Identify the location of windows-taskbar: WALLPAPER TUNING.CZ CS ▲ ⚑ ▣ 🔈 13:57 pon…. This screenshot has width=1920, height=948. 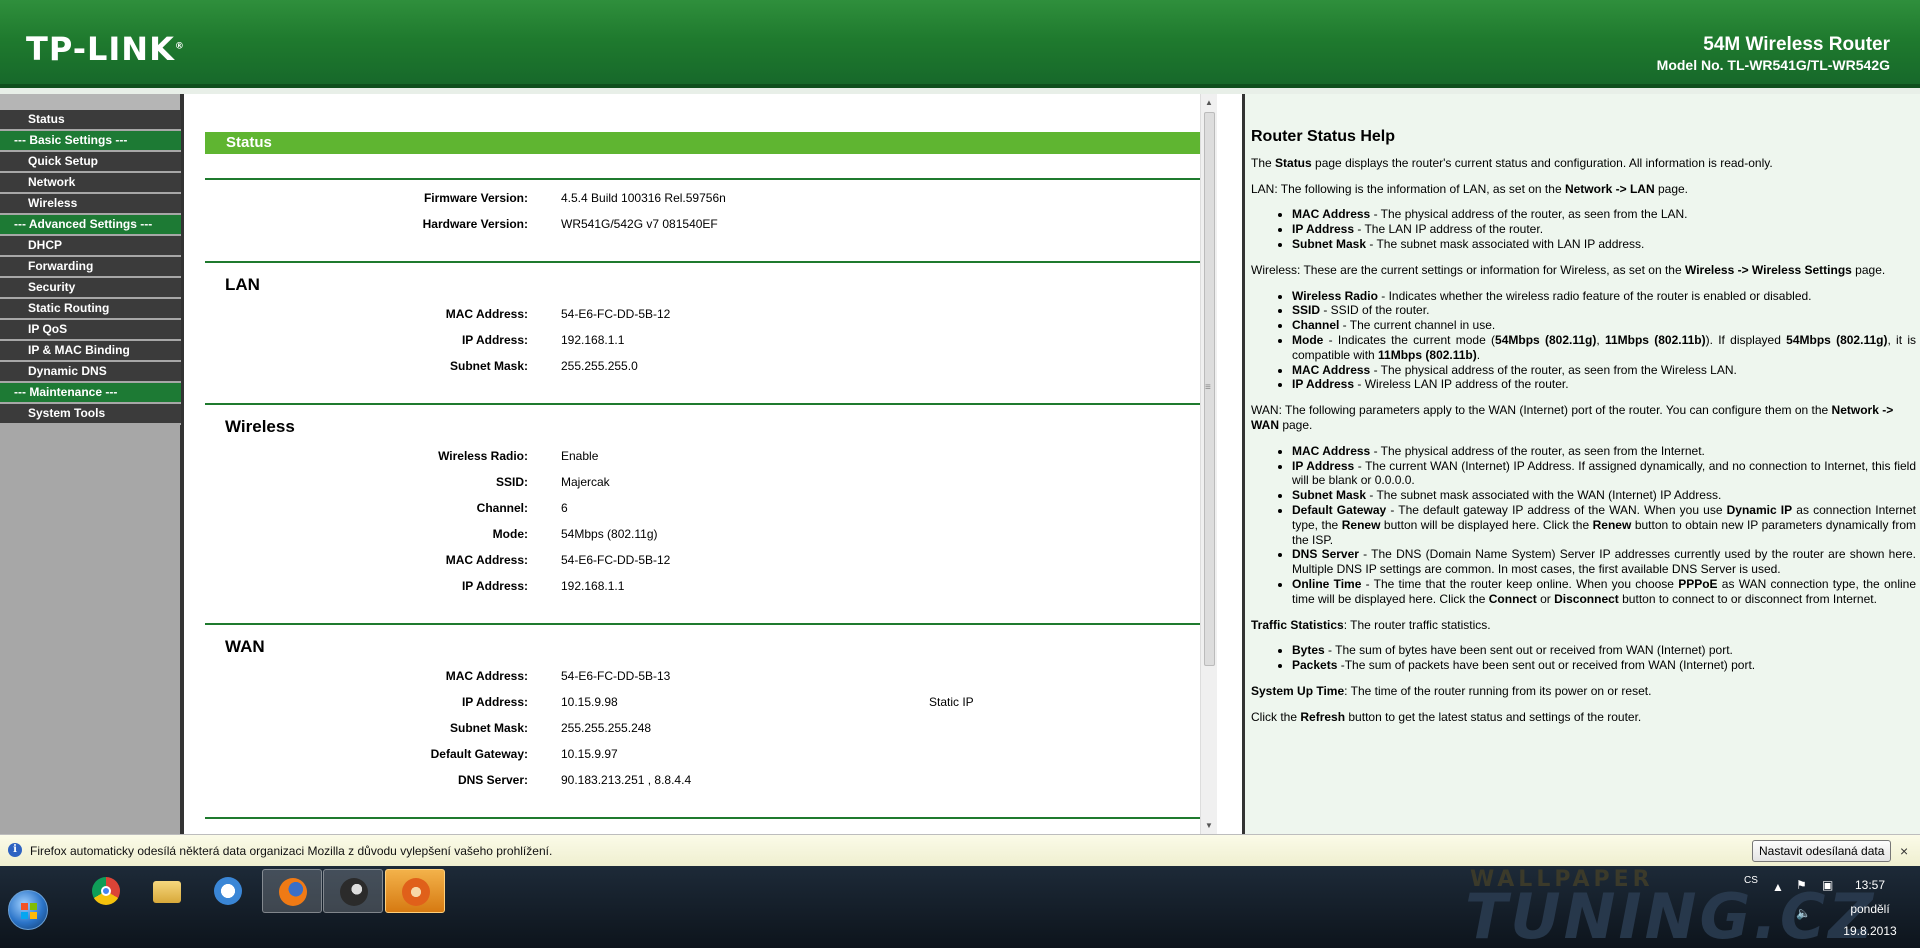
(960, 907).